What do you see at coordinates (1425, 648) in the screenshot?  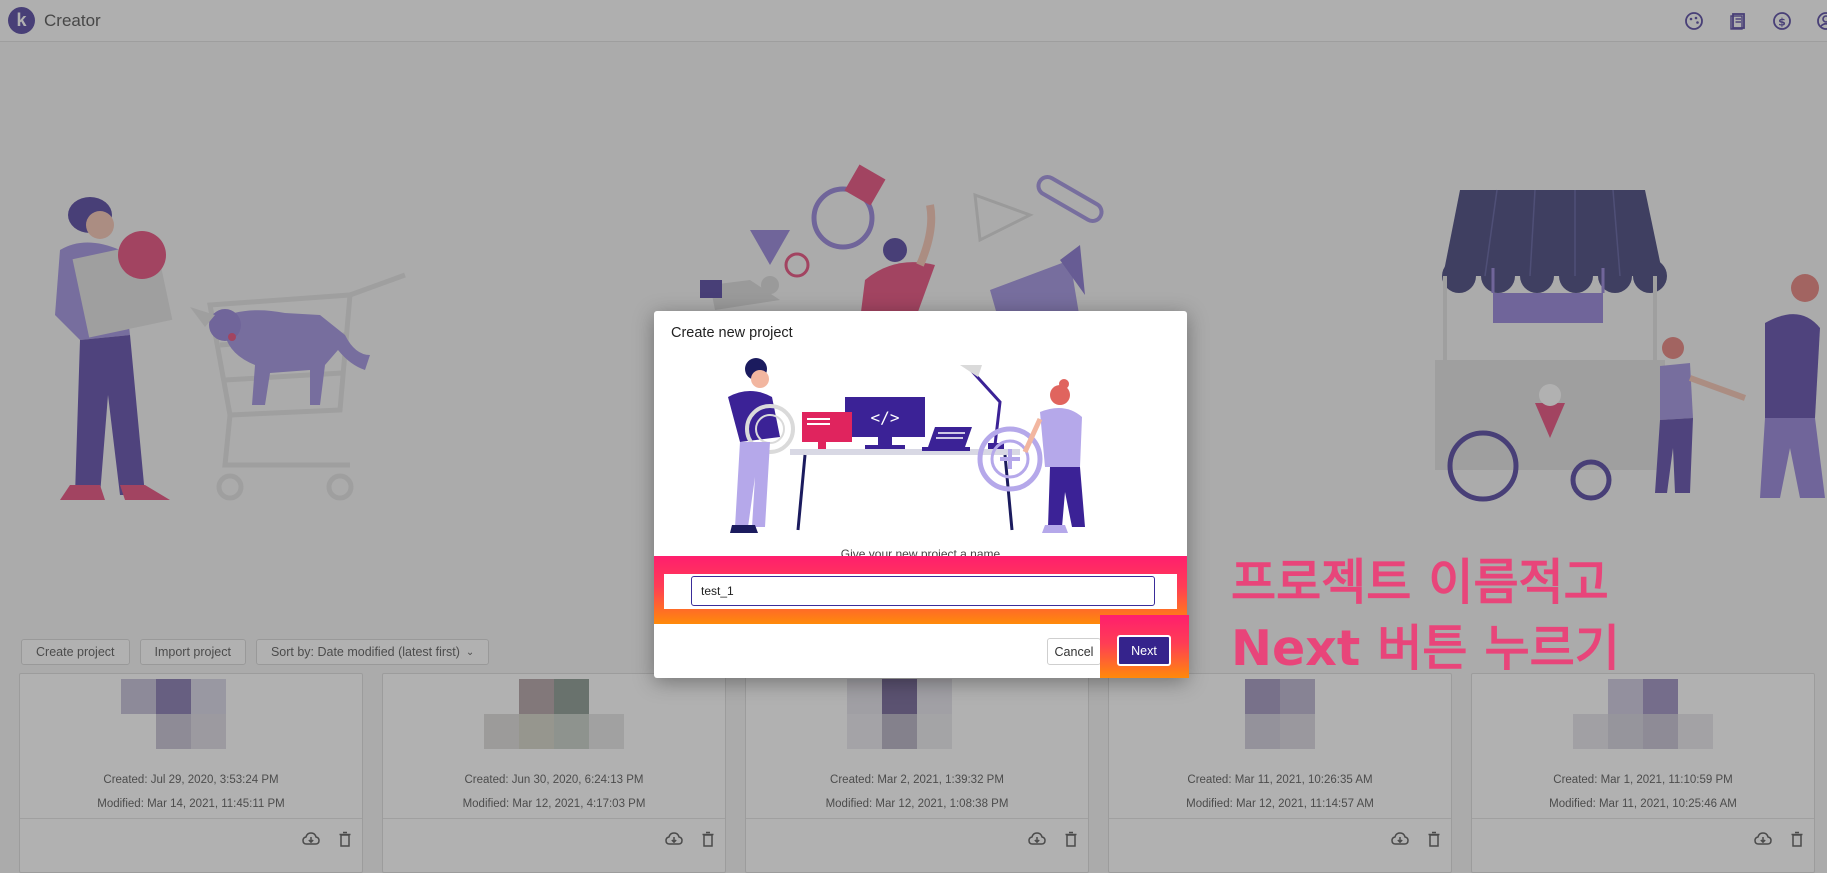 I see `annotation-line-2: Next 버튼 누르기` at bounding box center [1425, 648].